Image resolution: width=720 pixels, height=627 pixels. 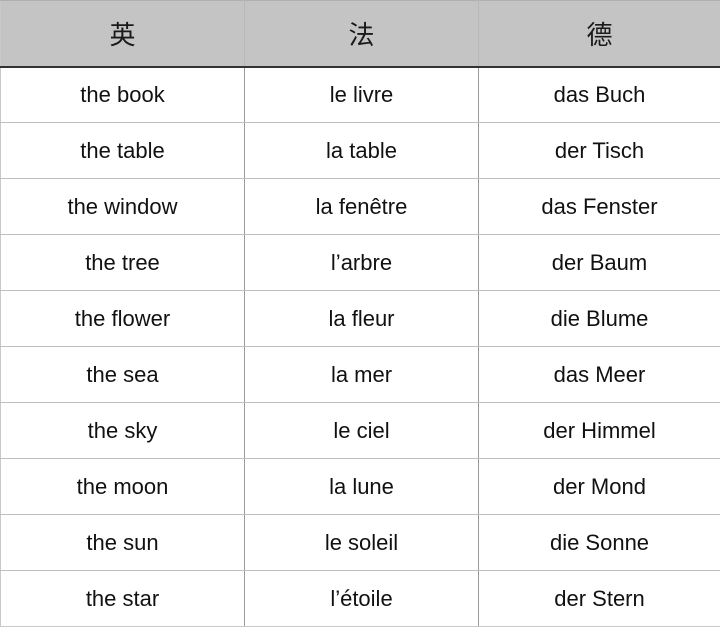 I want to click on header-row: 英 法 德, so click(x=360, y=34).